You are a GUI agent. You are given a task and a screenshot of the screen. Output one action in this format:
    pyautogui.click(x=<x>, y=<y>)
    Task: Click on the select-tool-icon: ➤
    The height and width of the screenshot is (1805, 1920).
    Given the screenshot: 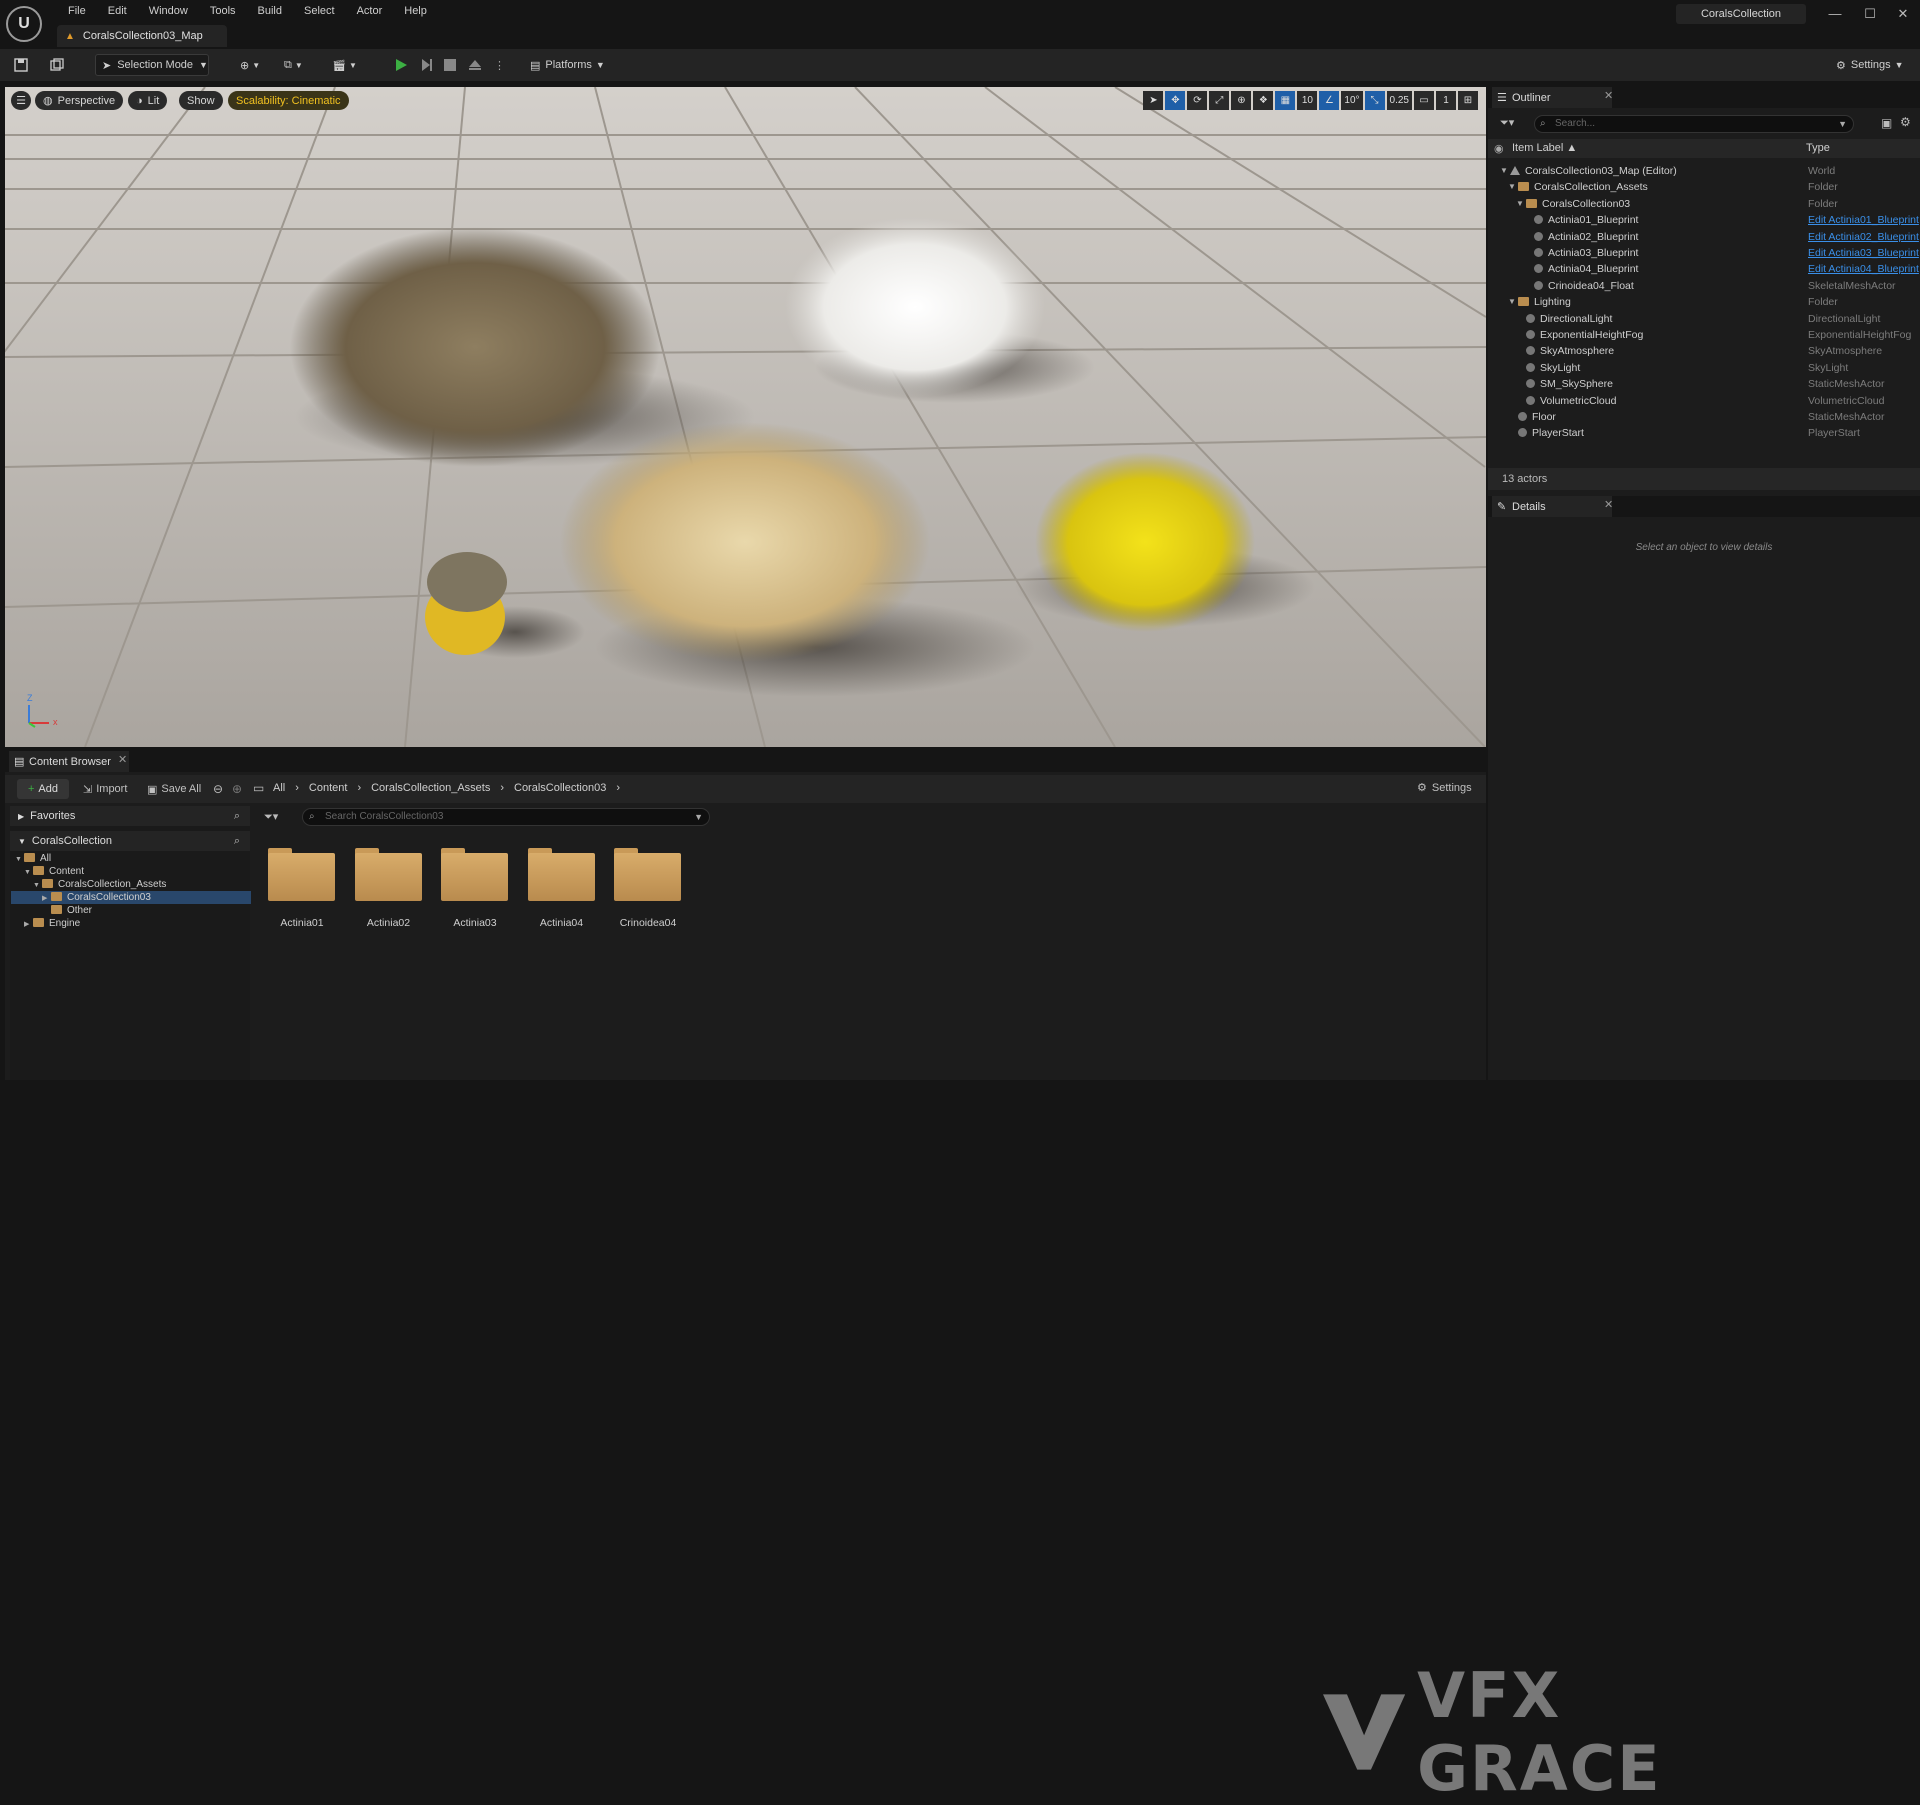 What is the action you would take?
    pyautogui.click(x=1153, y=100)
    